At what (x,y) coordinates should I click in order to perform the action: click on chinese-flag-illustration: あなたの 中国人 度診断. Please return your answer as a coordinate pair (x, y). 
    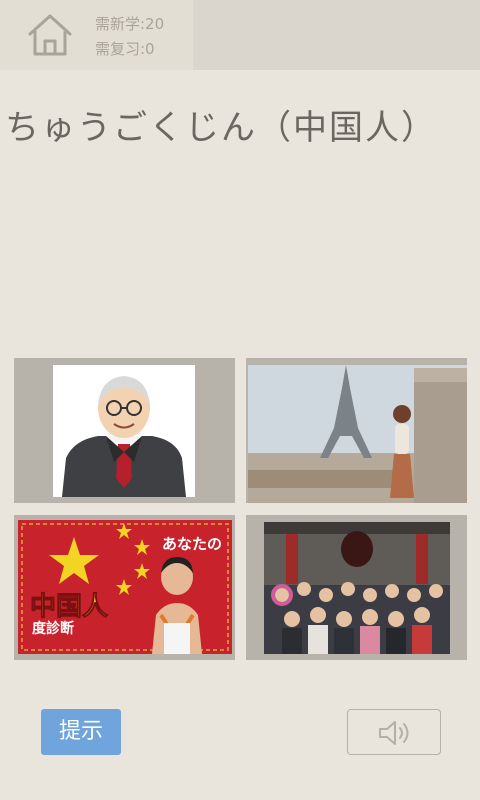
    Looking at the image, I should click on (124, 587).